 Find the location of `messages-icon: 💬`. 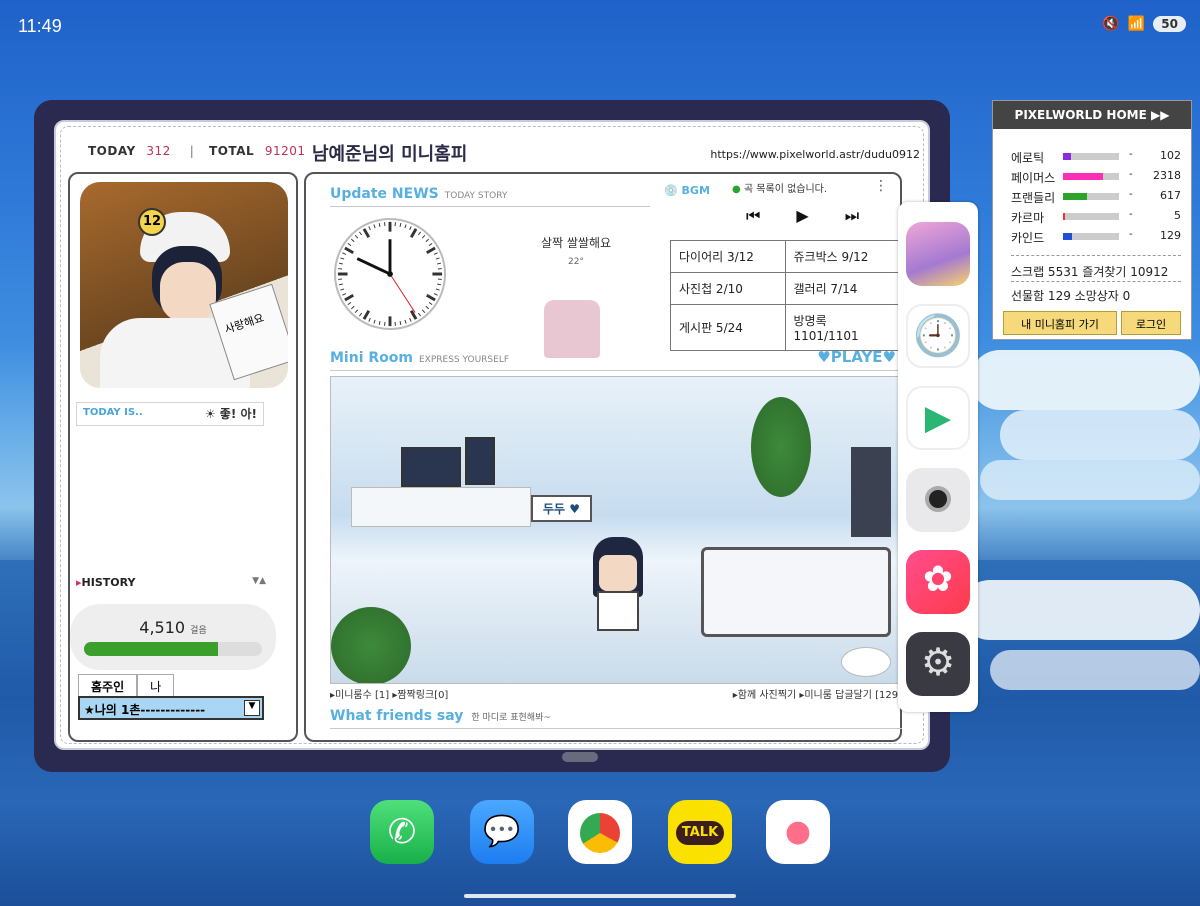

messages-icon: 💬 is located at coordinates (502, 832).